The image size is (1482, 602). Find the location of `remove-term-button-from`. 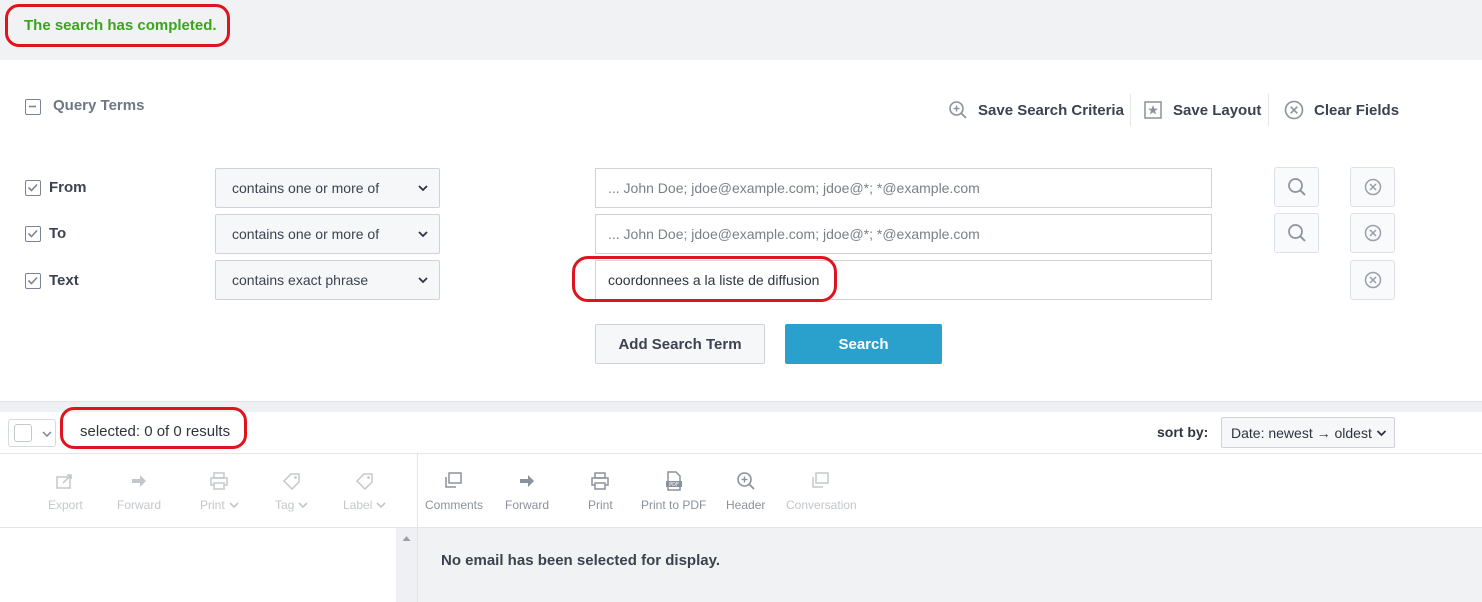

remove-term-button-from is located at coordinates (1372, 187).